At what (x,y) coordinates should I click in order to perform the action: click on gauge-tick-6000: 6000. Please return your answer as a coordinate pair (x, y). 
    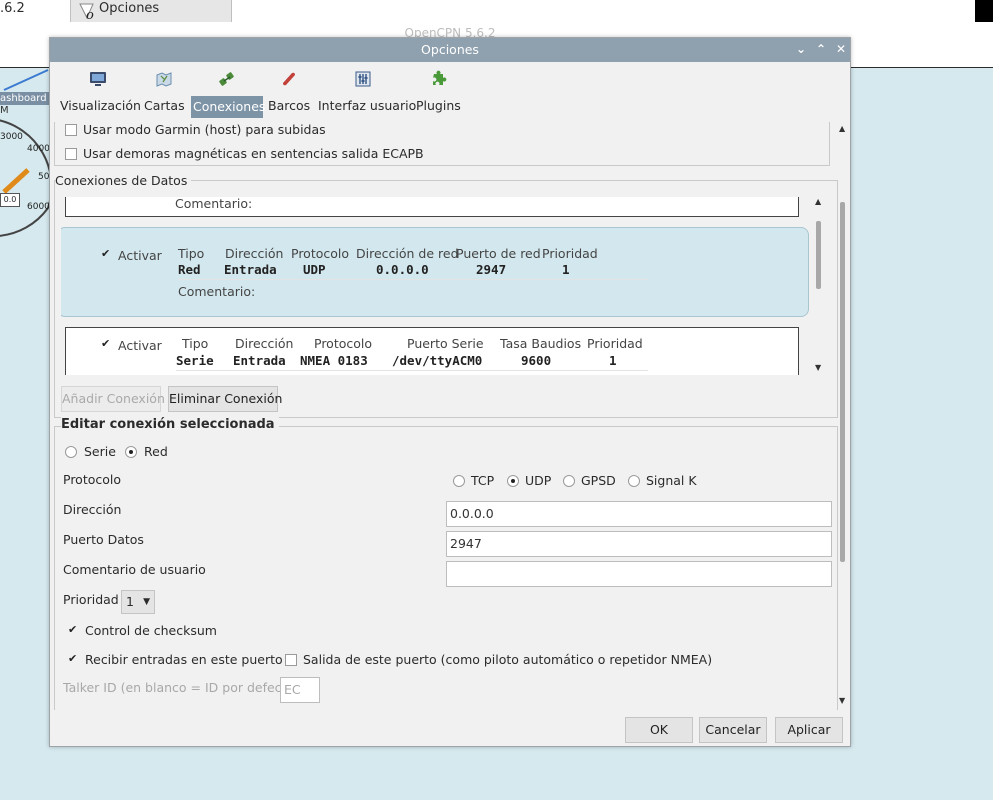
    Looking at the image, I should click on (38, 207).